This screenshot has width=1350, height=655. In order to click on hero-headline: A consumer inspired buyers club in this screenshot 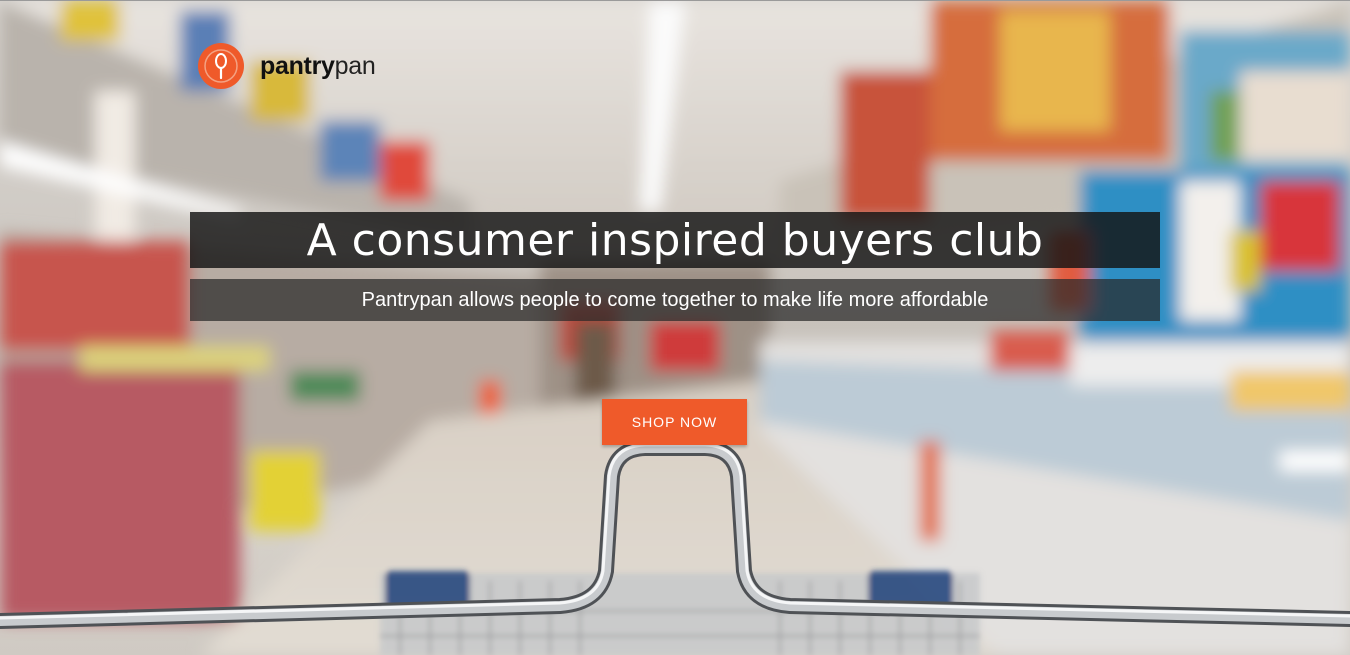, I will do `click(675, 240)`.